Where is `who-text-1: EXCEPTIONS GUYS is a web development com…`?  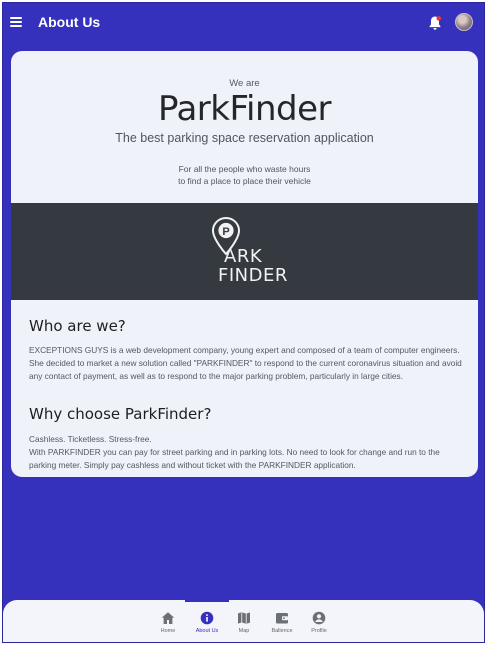 who-text-1: EXCEPTIONS GUYS is a web development com… is located at coordinates (244, 350).